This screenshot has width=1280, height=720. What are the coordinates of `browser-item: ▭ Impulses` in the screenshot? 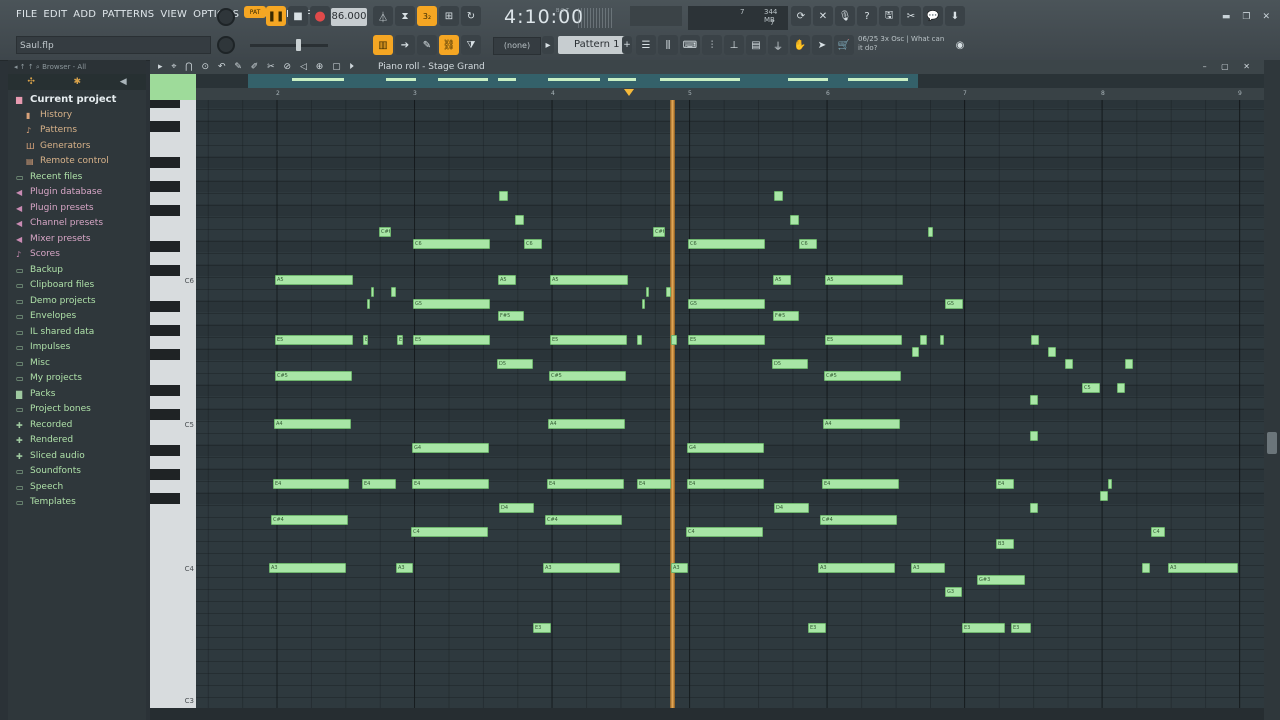 It's located at (77, 348).